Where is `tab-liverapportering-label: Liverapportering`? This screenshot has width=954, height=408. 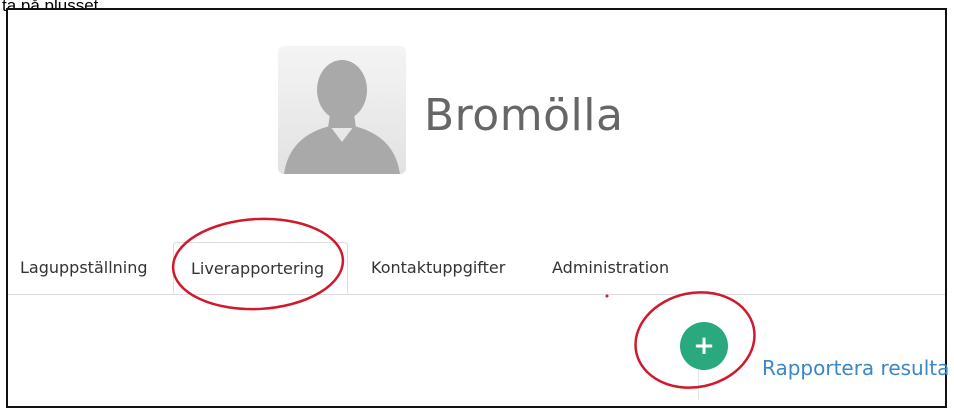 tab-liverapportering-label: Liverapportering is located at coordinates (258, 268).